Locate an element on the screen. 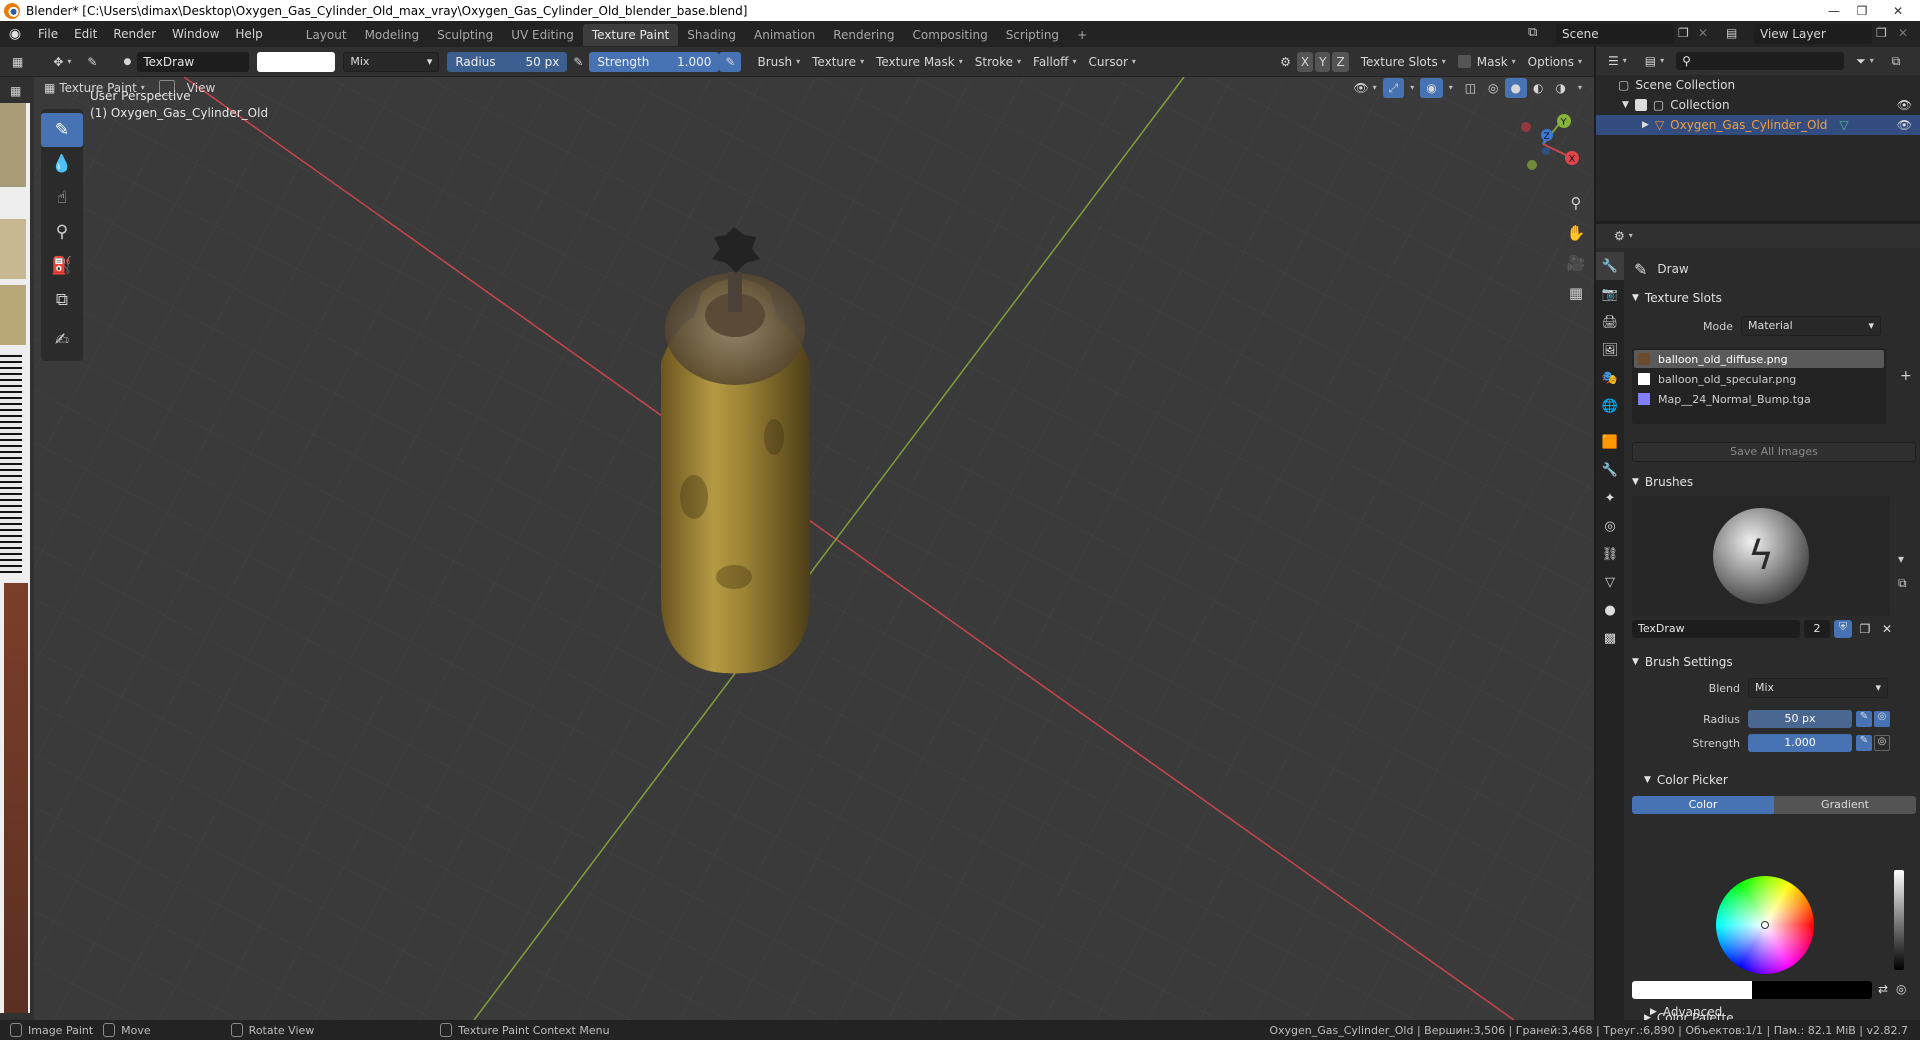 The width and height of the screenshot is (1920, 1040). new-collection-icon: ⧉ is located at coordinates (1896, 61).